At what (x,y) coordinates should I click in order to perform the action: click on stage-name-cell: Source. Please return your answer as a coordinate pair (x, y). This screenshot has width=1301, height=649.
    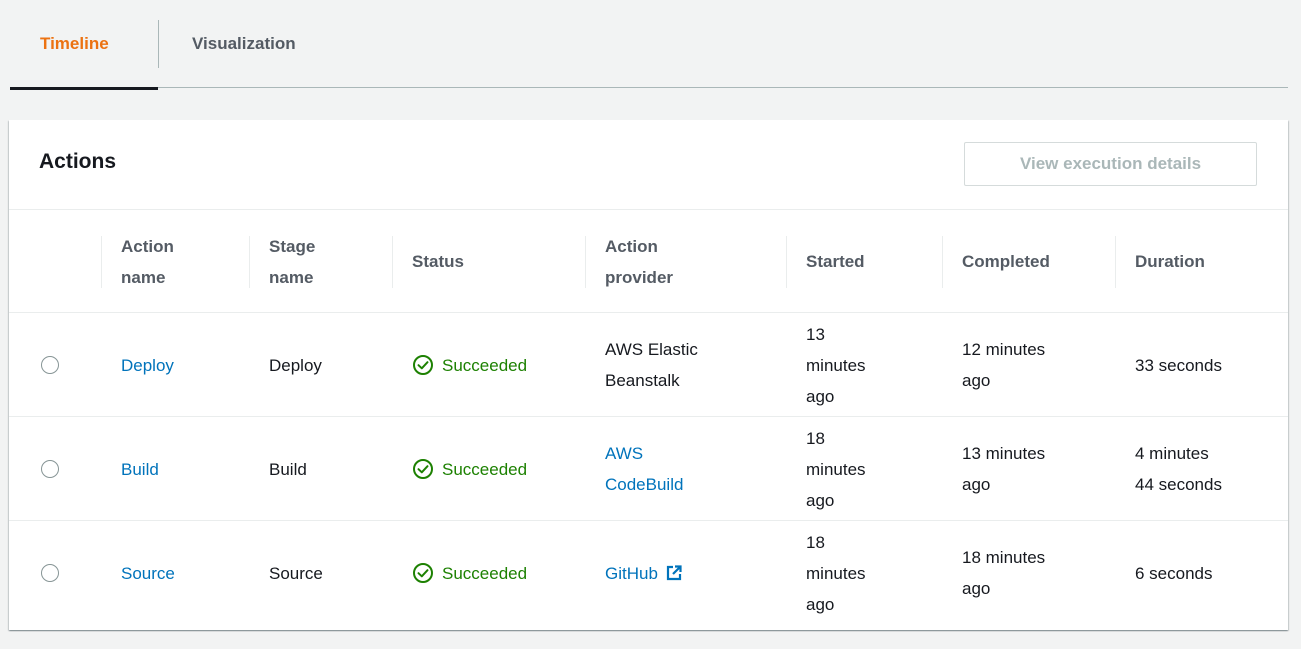
    Looking at the image, I should click on (296, 573).